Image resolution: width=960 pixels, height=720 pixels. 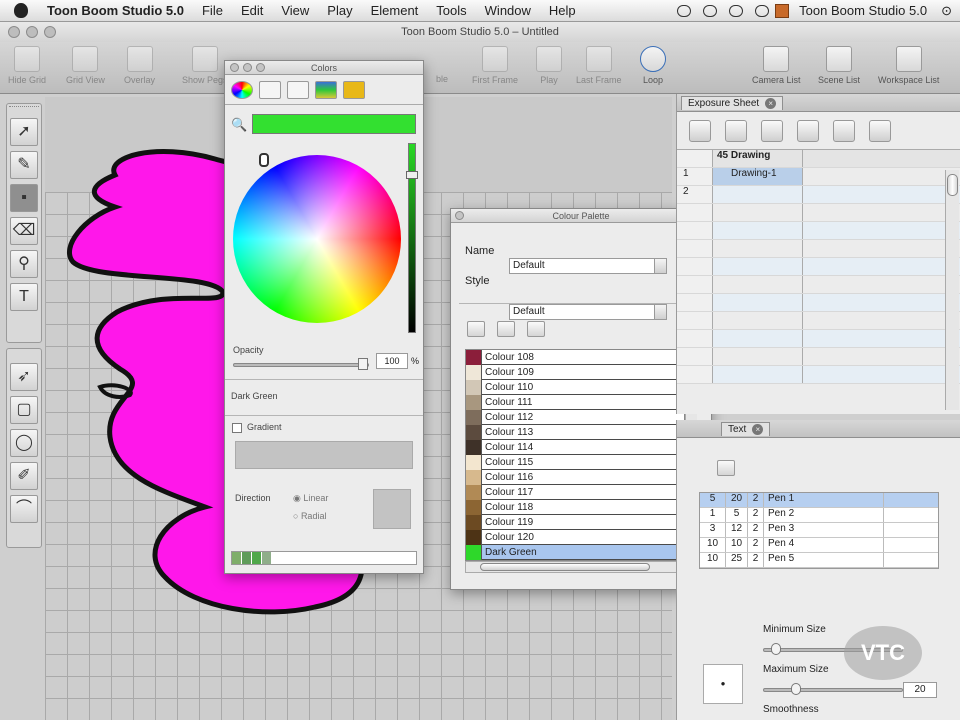 What do you see at coordinates (575, 417) in the screenshot?
I see `colour-list-item: Colour 112` at bounding box center [575, 417].